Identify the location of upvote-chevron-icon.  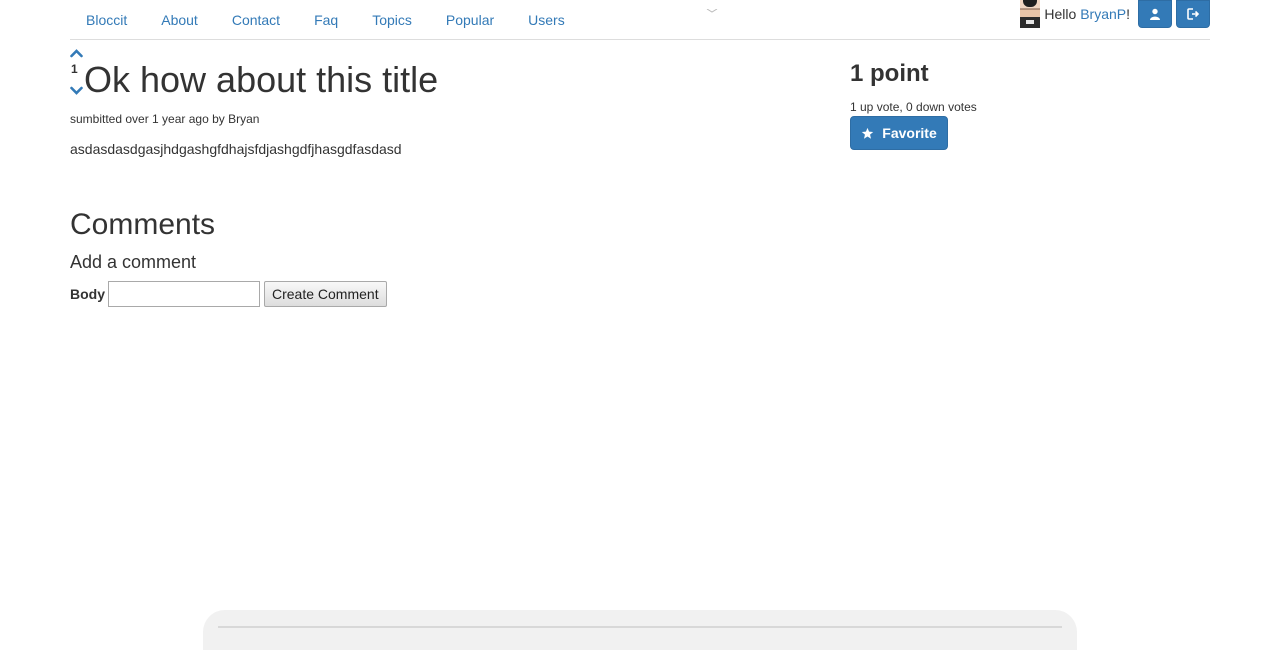
(76, 51).